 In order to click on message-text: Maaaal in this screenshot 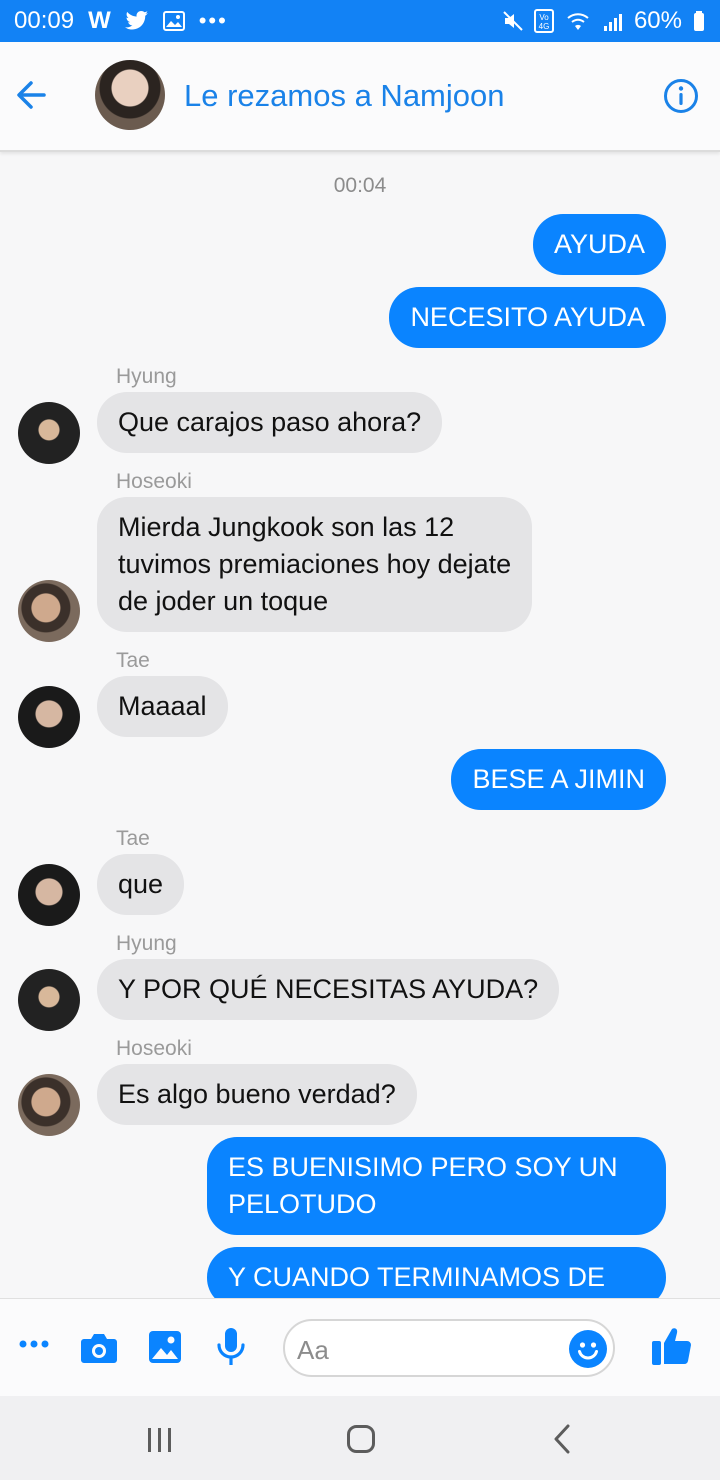, I will do `click(162, 706)`.